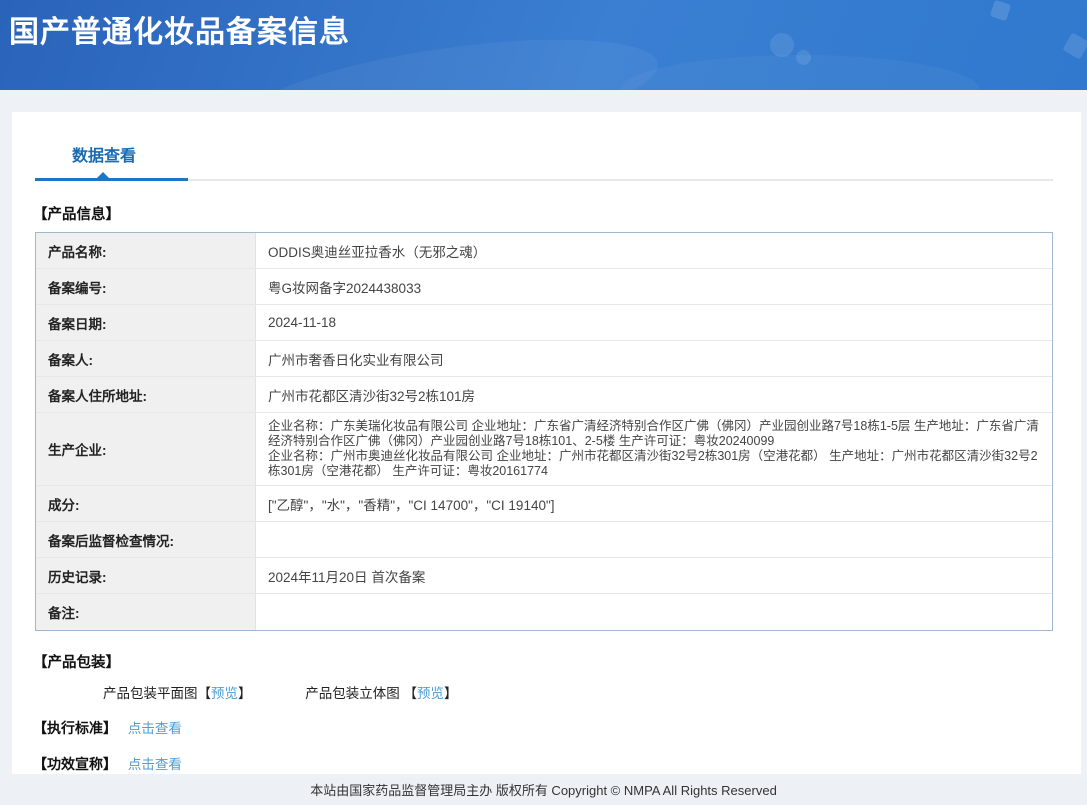 This screenshot has height=805, width=1087. Describe the element at coordinates (544, 576) in the screenshot. I see `table-row-history: 历史记录: 2024年11月20日 首次备案` at that location.